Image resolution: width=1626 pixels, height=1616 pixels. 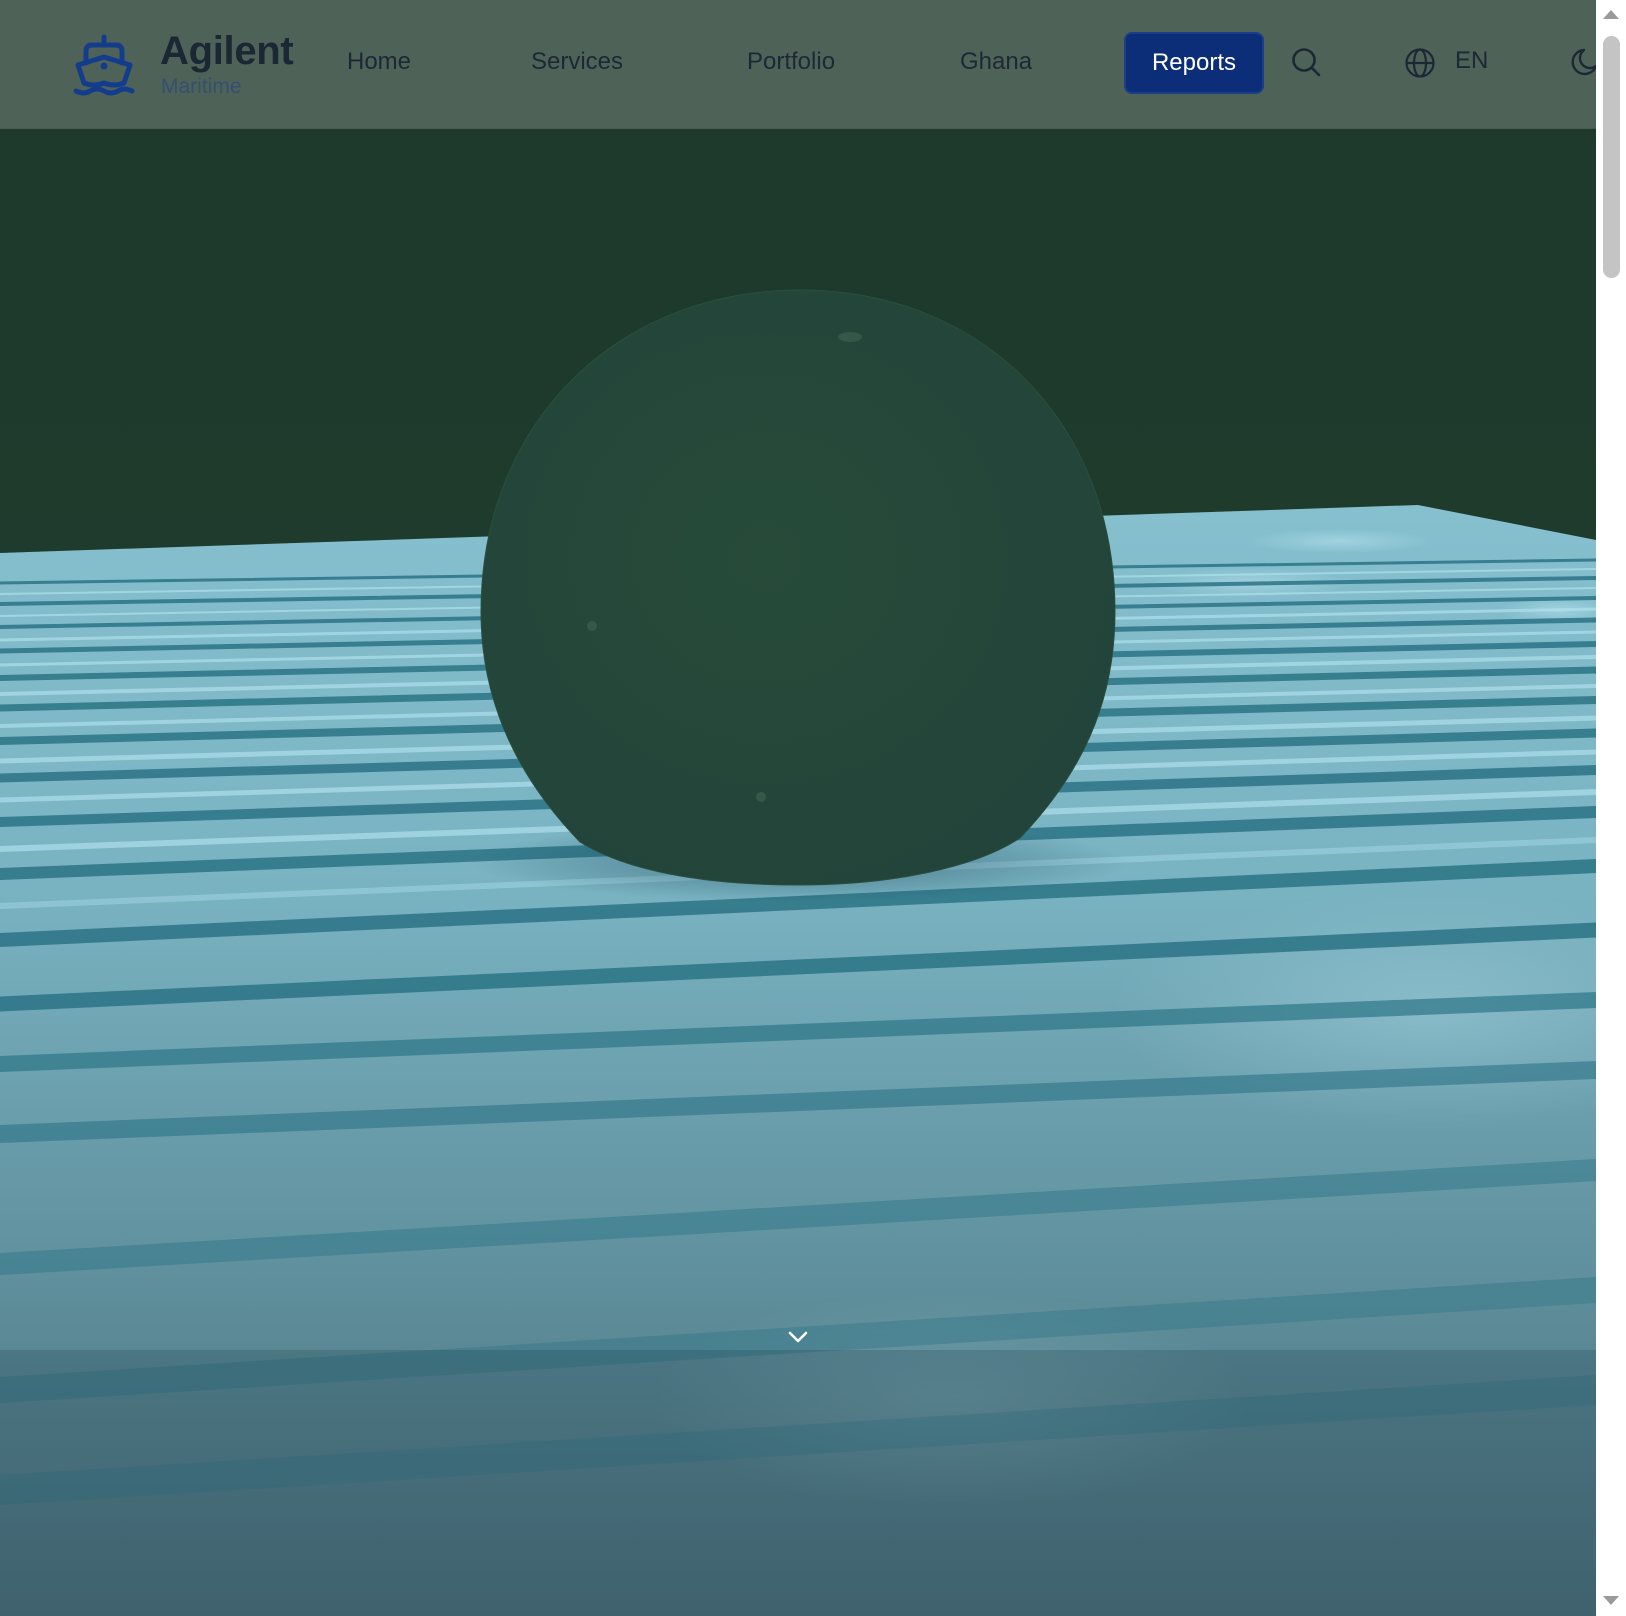 What do you see at coordinates (1420, 63) in the screenshot?
I see `globe-icon` at bounding box center [1420, 63].